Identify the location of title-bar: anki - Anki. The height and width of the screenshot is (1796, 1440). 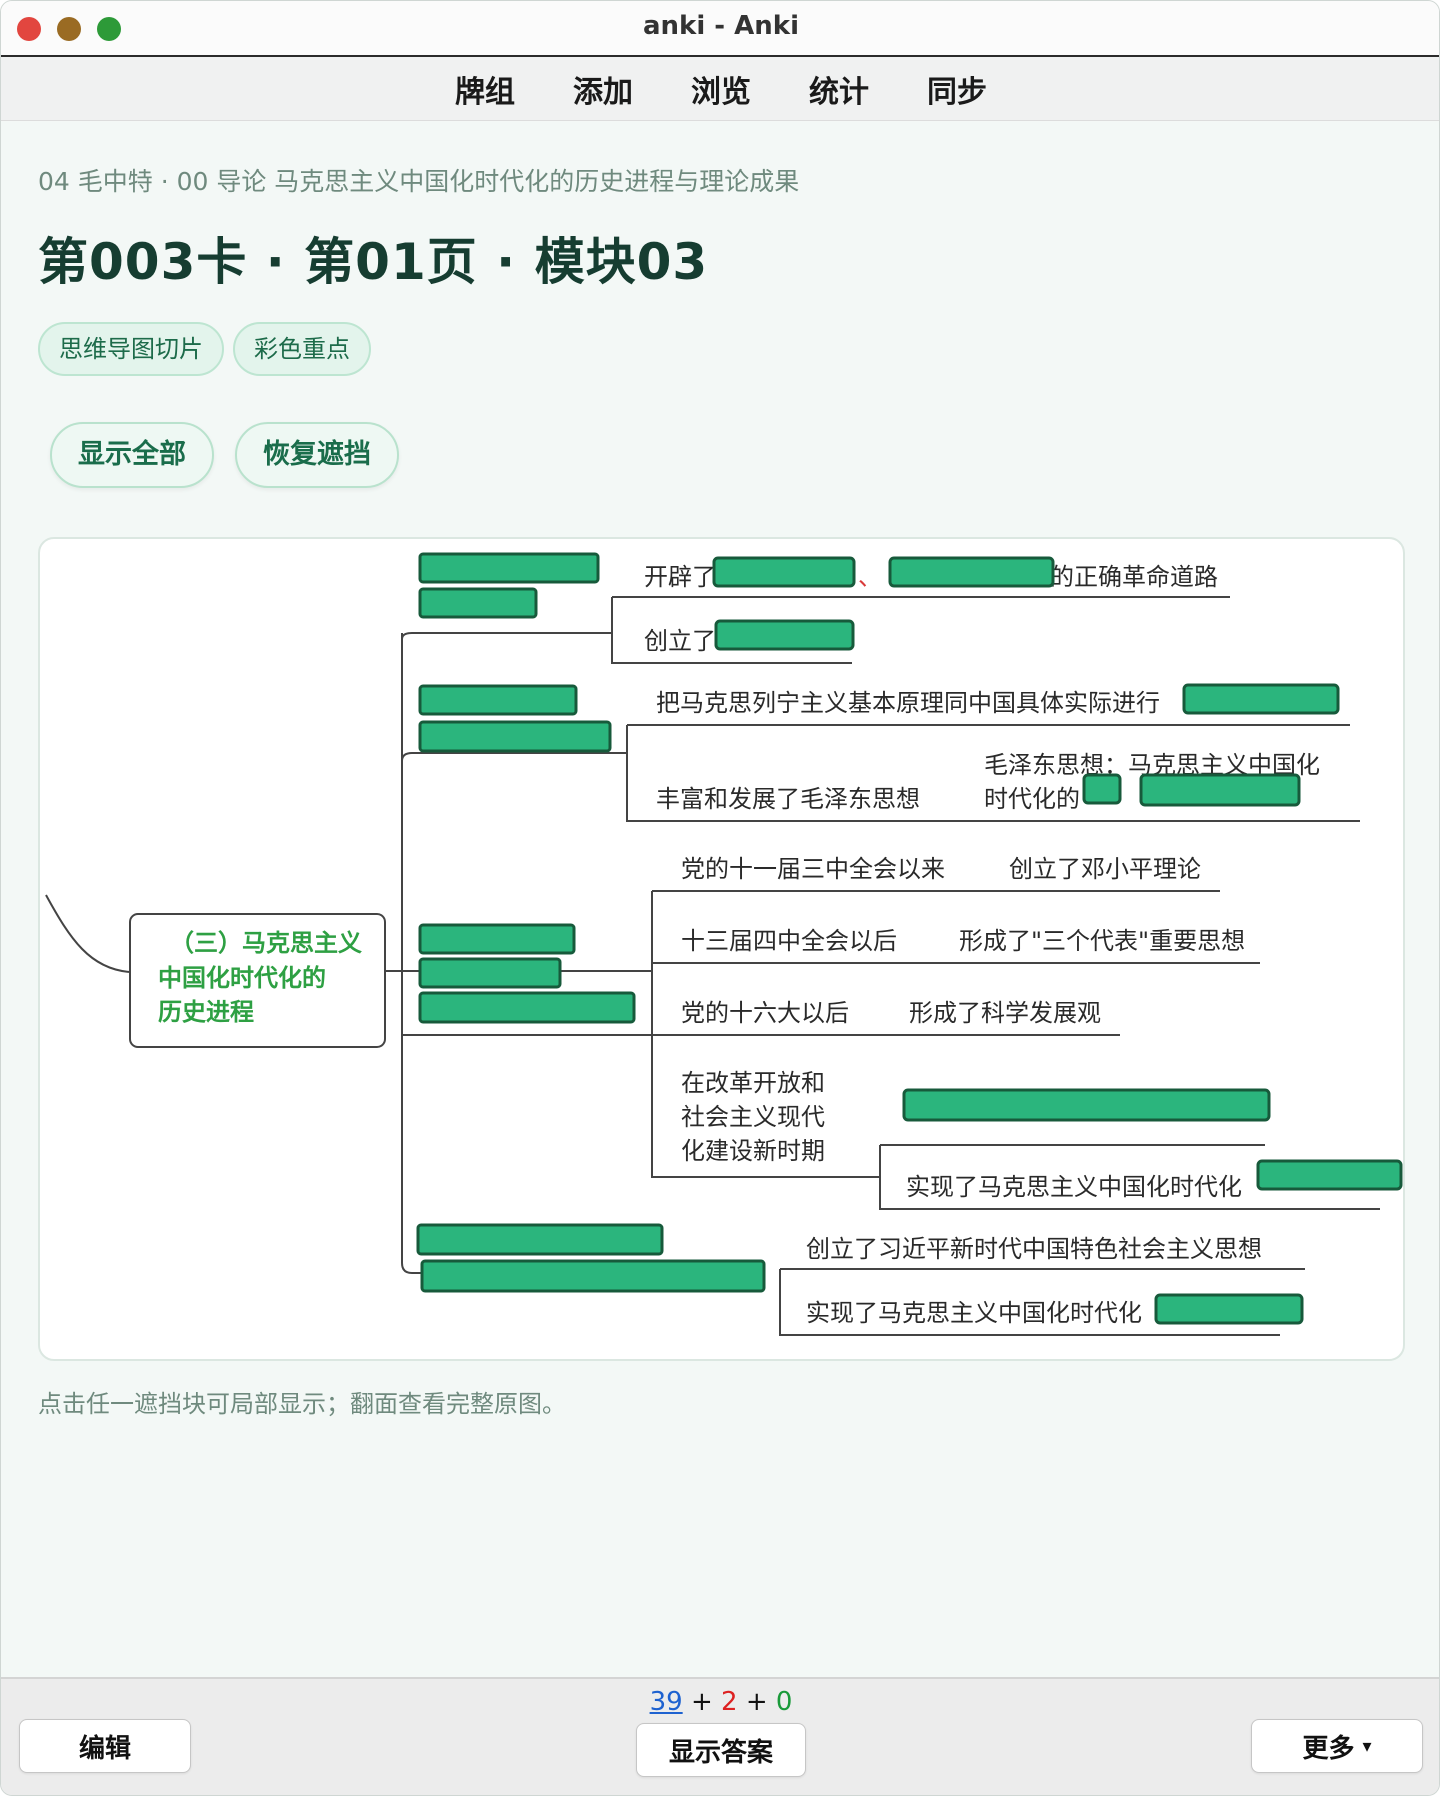
(720, 29).